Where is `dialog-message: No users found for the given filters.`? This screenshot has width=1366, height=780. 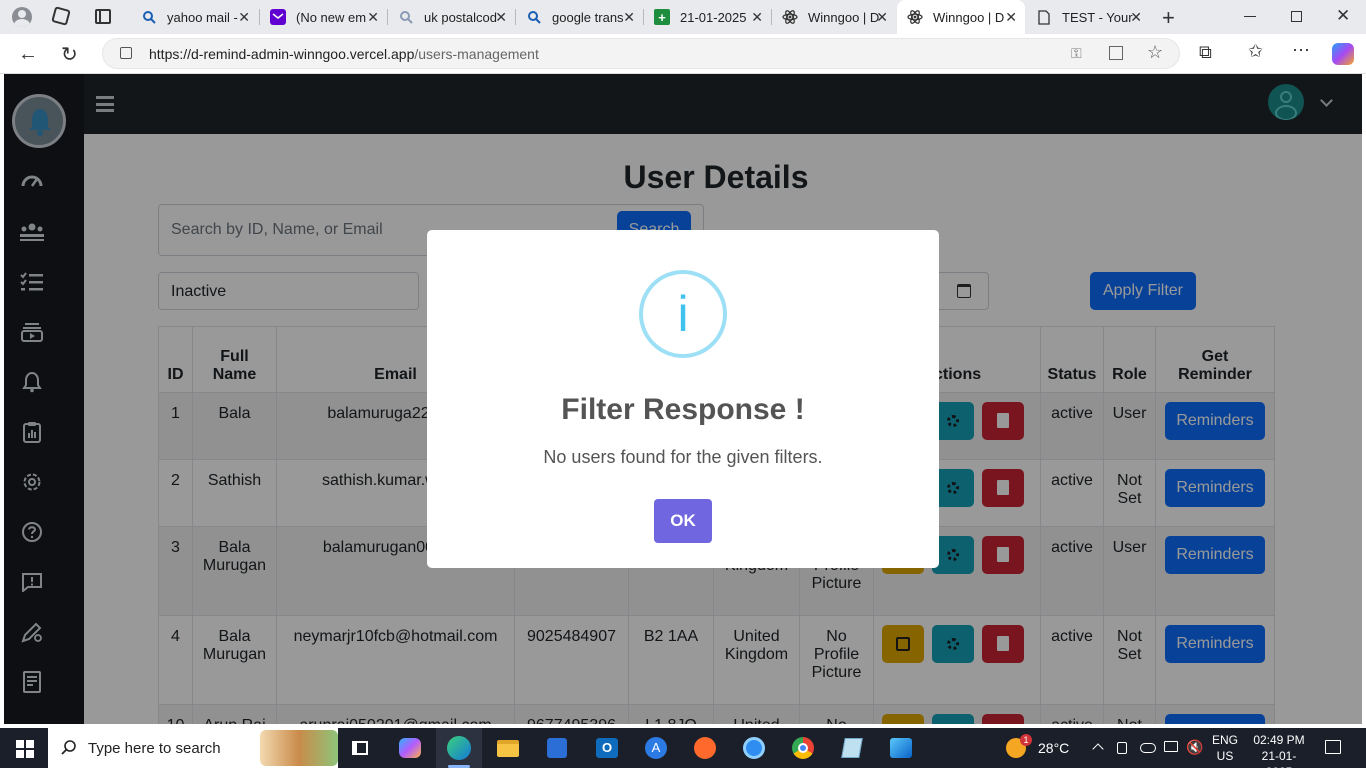 dialog-message: No users found for the given filters. is located at coordinates (683, 457).